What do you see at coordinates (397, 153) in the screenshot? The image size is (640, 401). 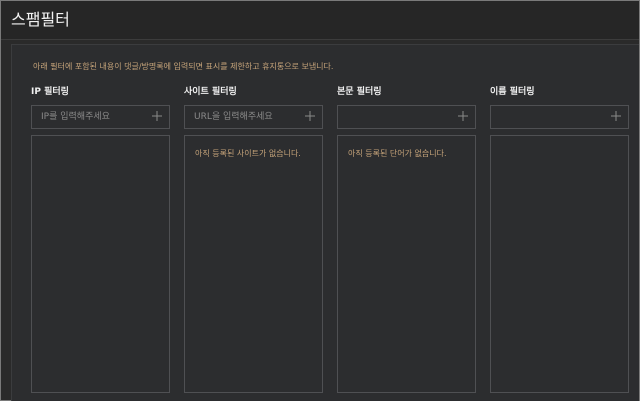 I see `body-filter-empty-message: 아직 등록된 단어가 없습니다.` at bounding box center [397, 153].